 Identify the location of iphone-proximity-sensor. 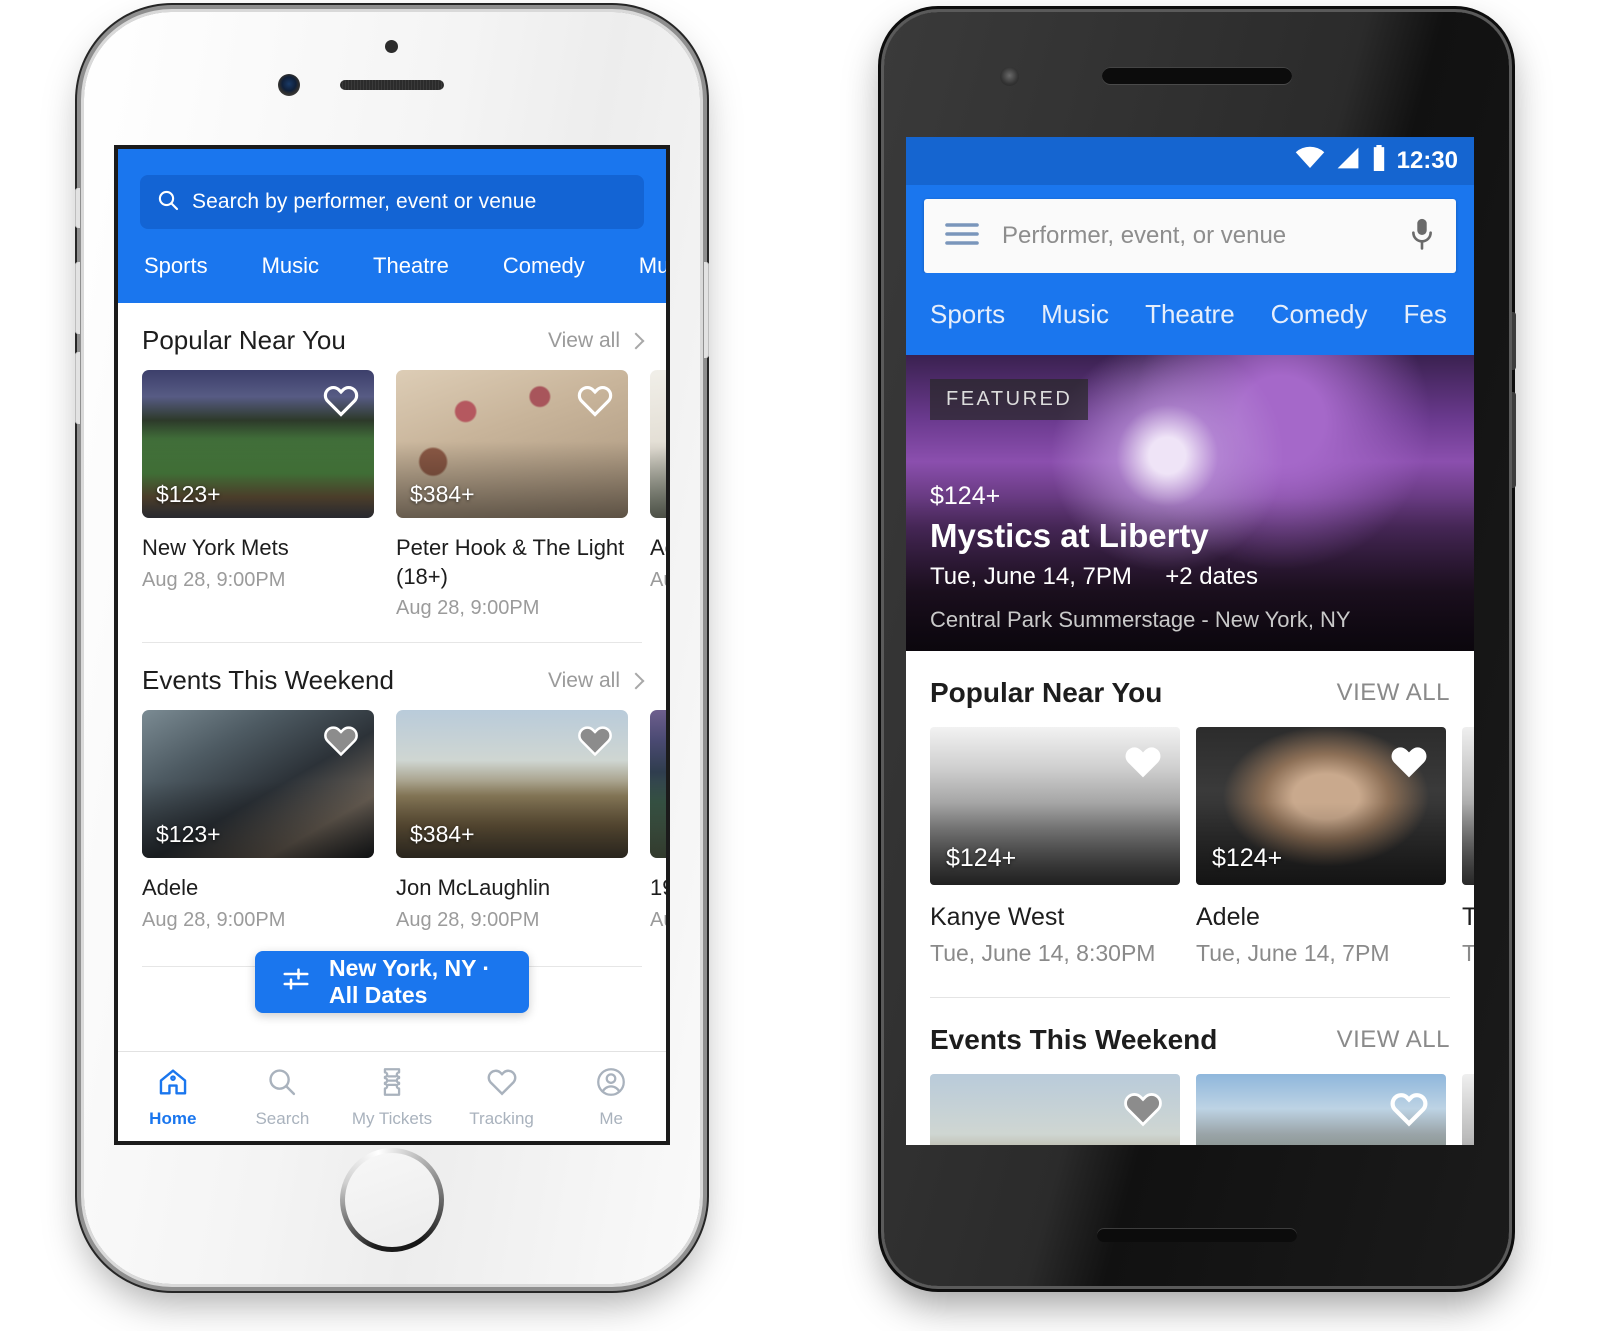
(391, 46).